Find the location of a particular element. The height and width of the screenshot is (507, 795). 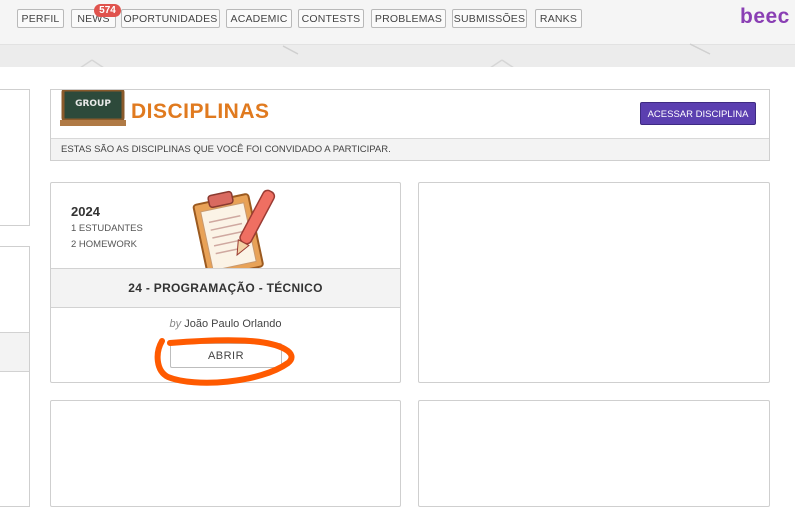

site-logo: beec is located at coordinates (765, 17).